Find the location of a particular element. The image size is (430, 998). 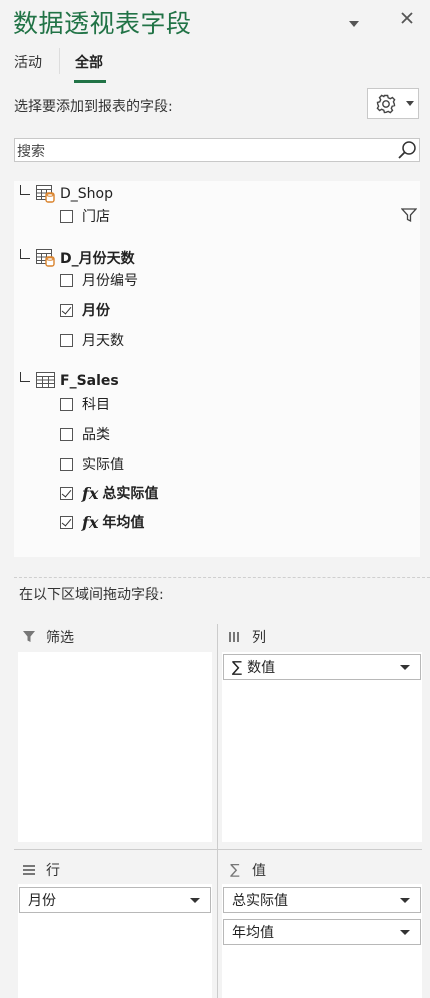

tab-active: 活动 is located at coordinates (28, 62).